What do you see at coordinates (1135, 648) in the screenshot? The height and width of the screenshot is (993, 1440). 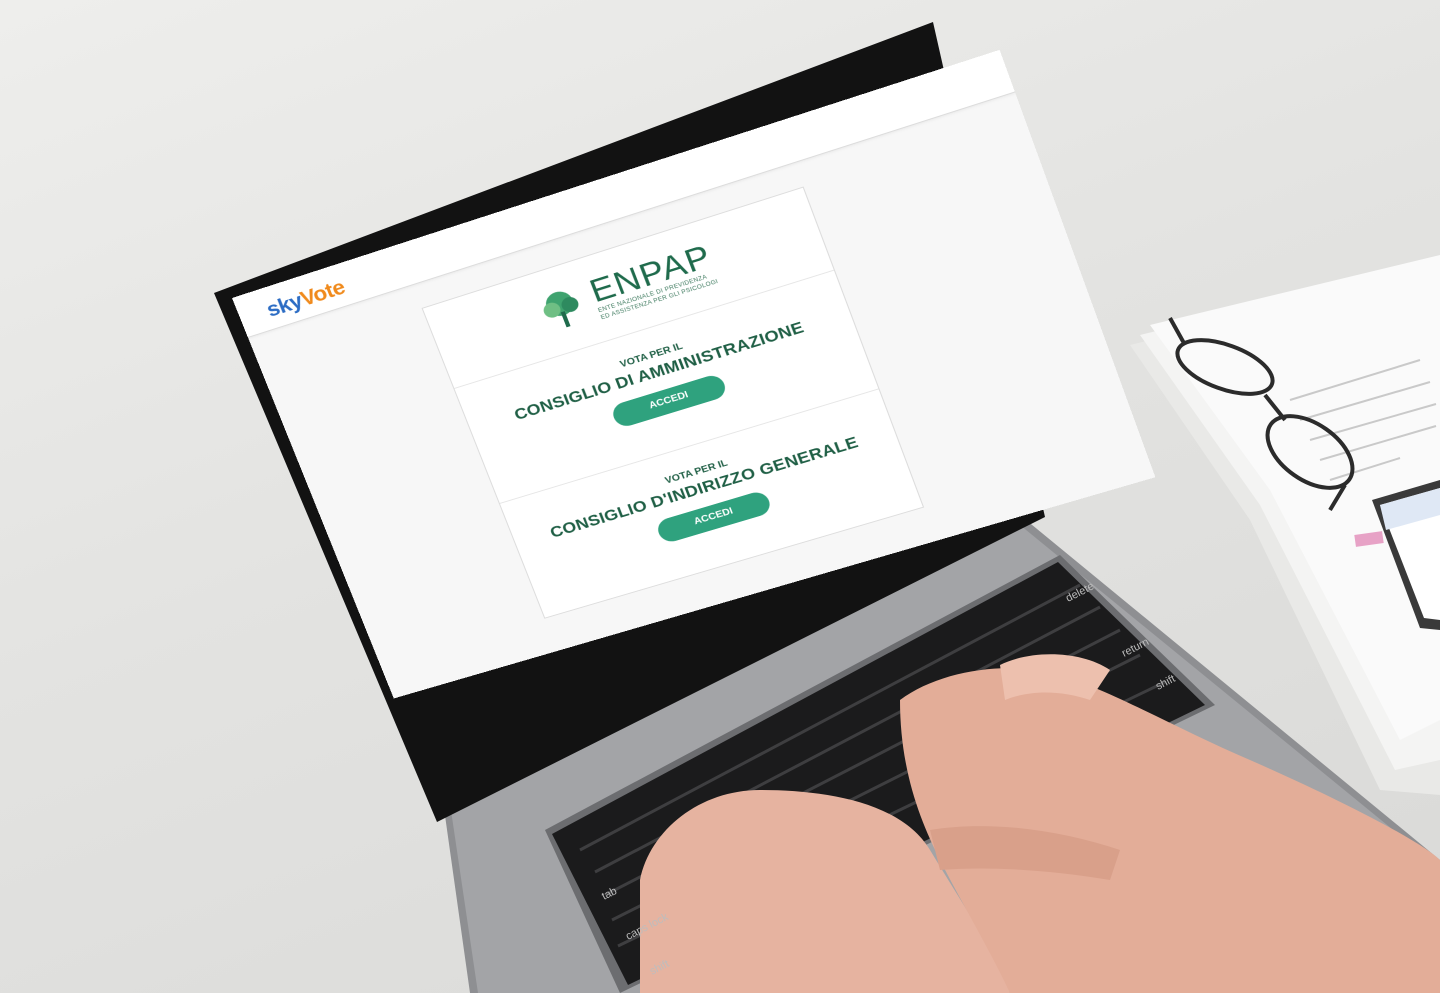 I see `key-return: return` at bounding box center [1135, 648].